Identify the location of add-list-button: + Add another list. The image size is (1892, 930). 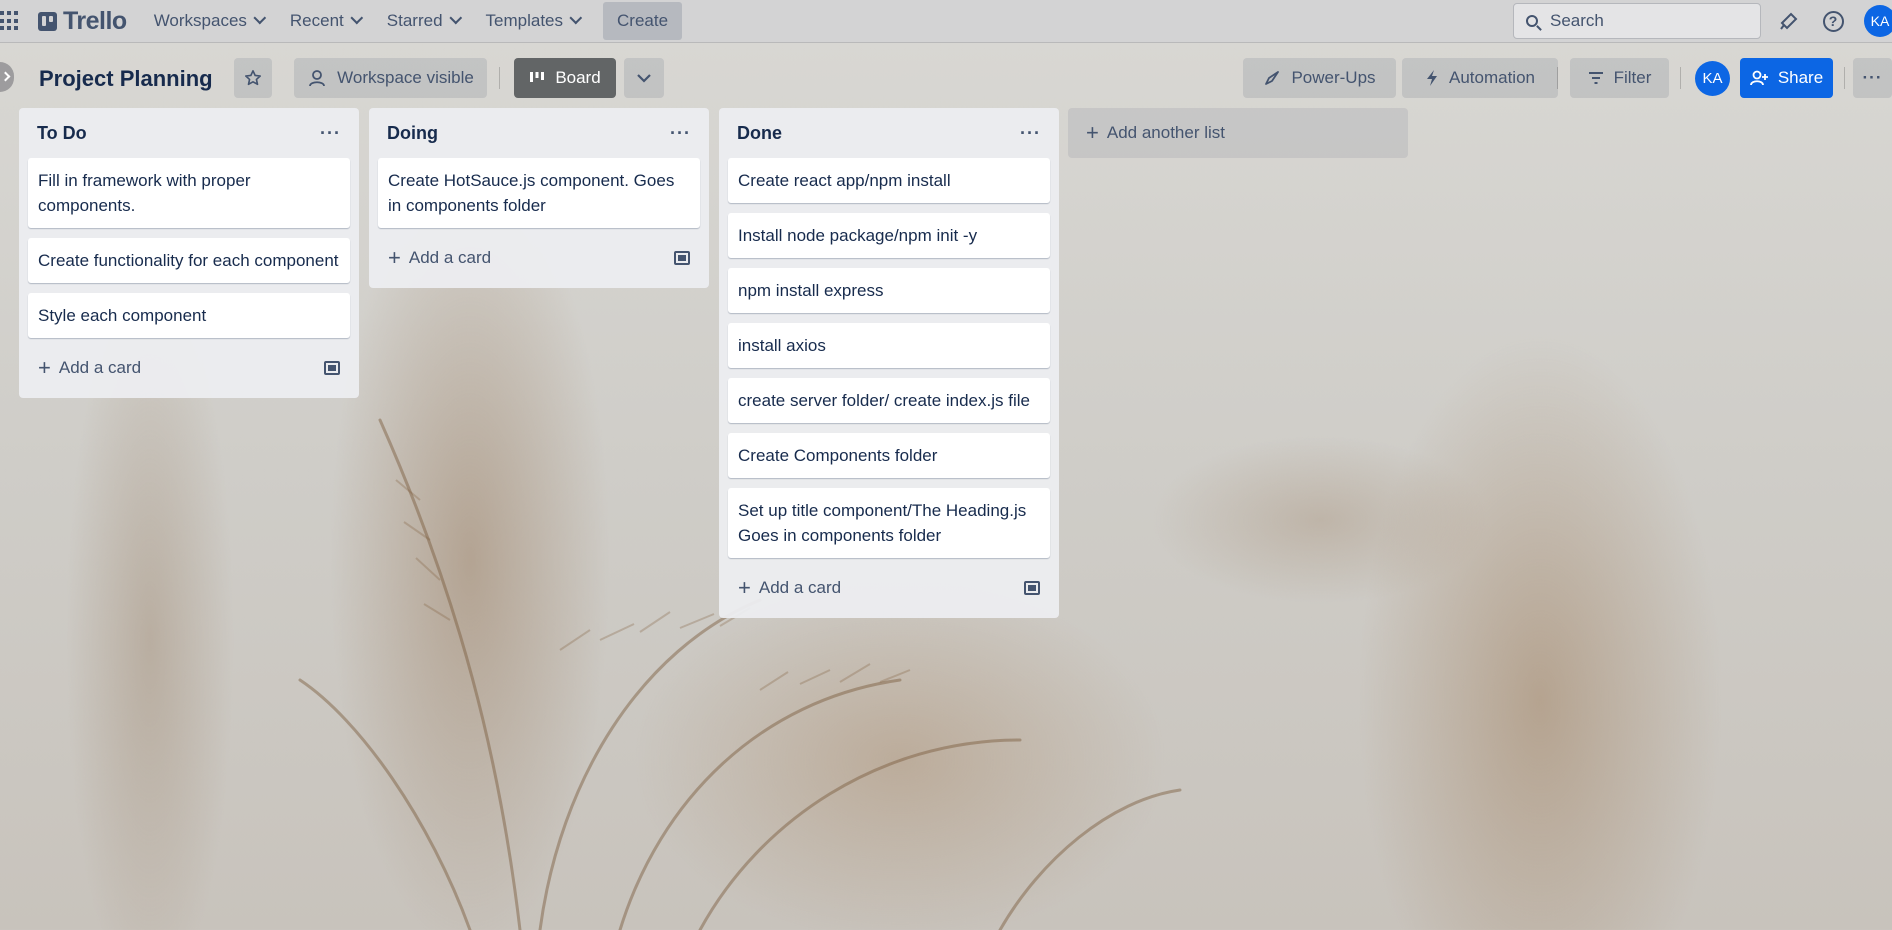
(1238, 133).